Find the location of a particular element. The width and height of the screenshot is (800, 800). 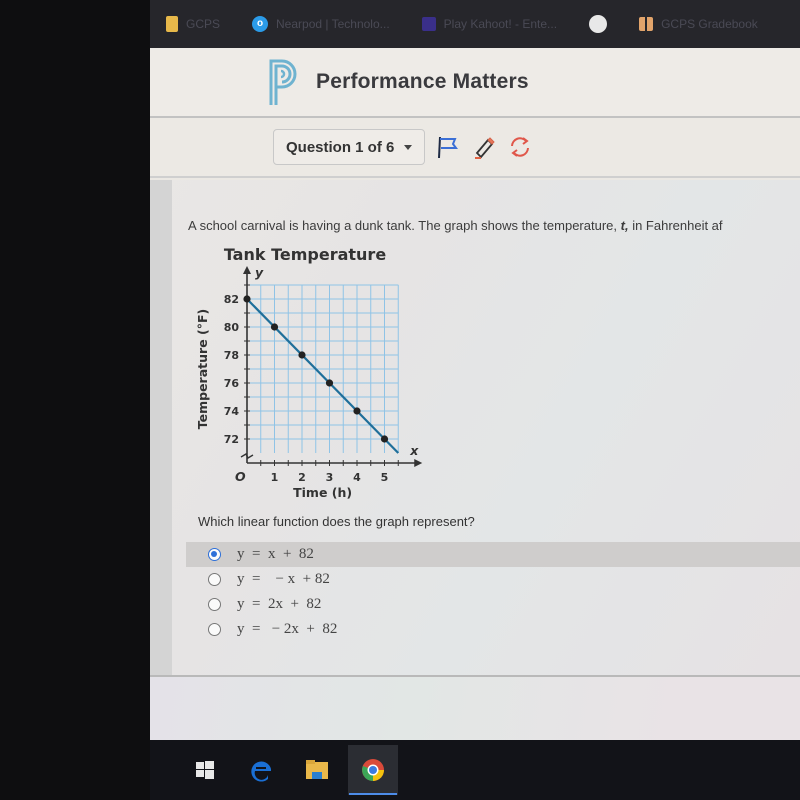

pencil-icon is located at coordinates (484, 147).